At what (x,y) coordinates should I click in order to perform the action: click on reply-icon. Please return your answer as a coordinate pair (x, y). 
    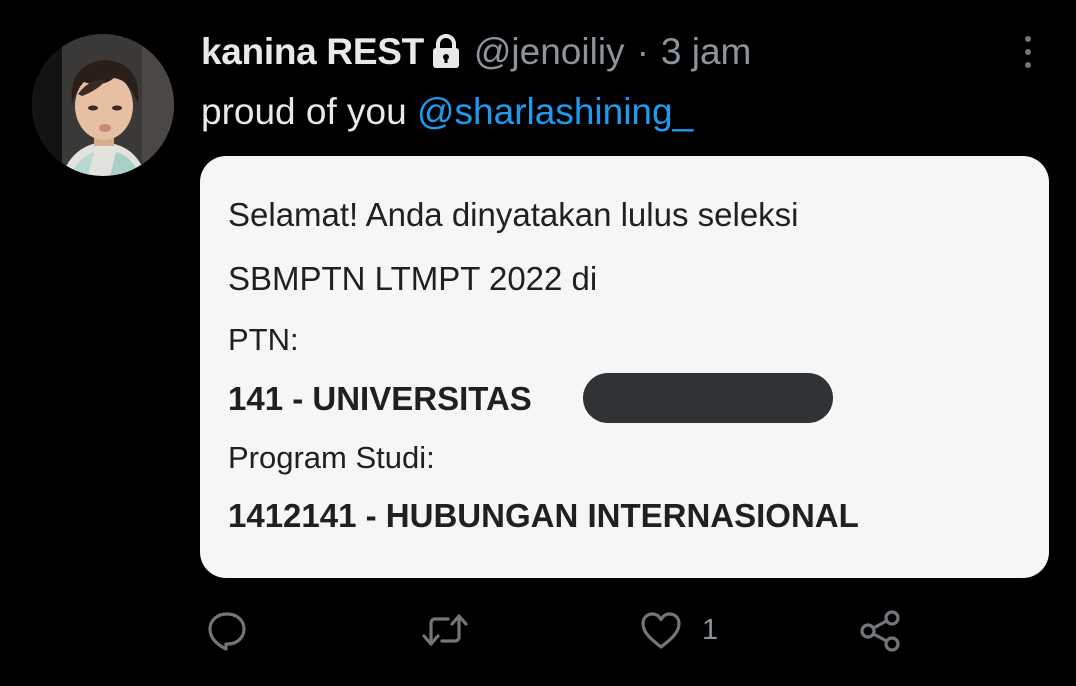
    Looking at the image, I should click on (227, 630).